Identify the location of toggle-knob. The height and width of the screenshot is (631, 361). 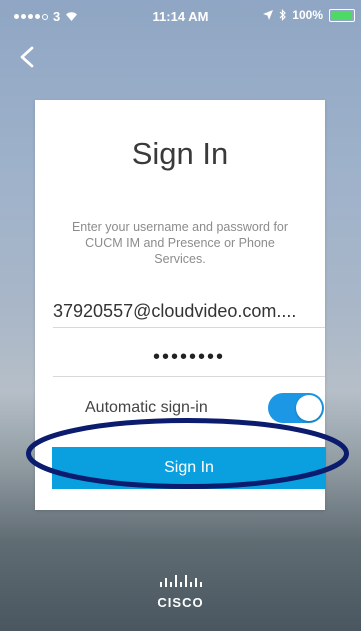
(309, 408).